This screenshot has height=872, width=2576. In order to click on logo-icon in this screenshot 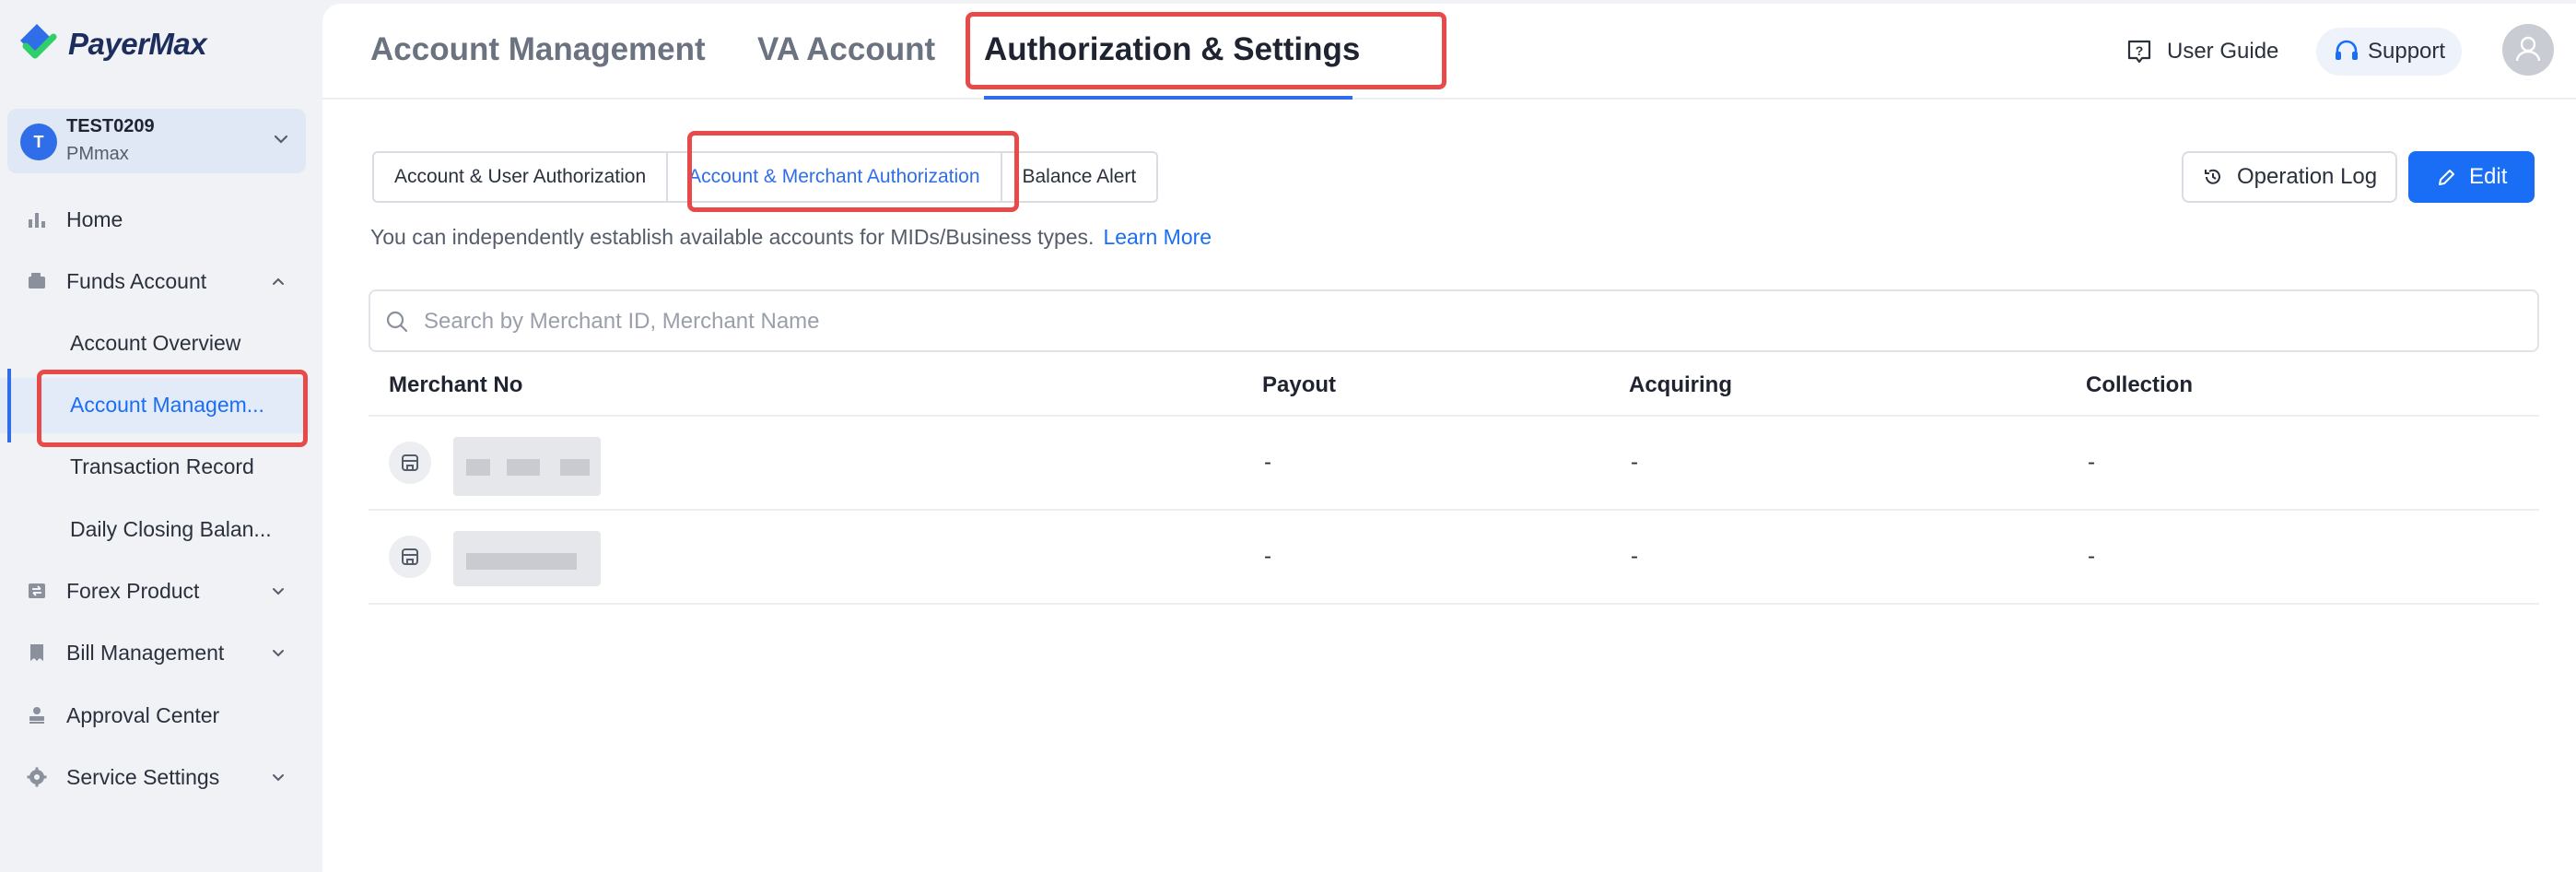, I will do `click(38, 41)`.